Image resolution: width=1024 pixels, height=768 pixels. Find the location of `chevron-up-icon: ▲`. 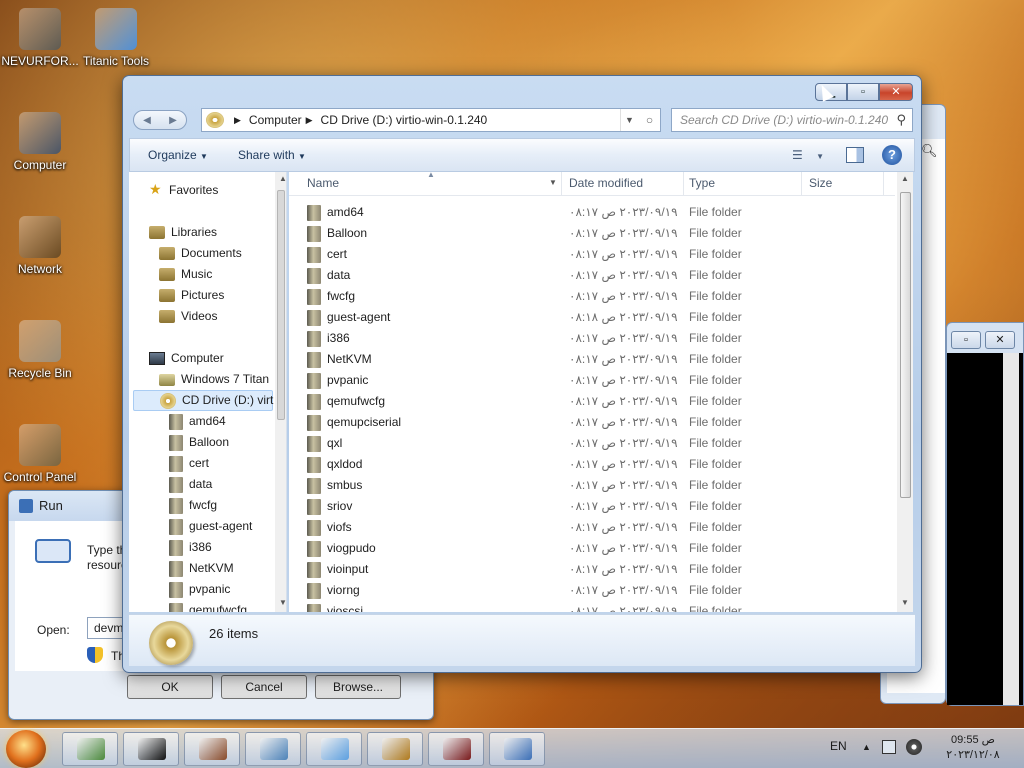

chevron-up-icon: ▲ is located at coordinates (866, 747).